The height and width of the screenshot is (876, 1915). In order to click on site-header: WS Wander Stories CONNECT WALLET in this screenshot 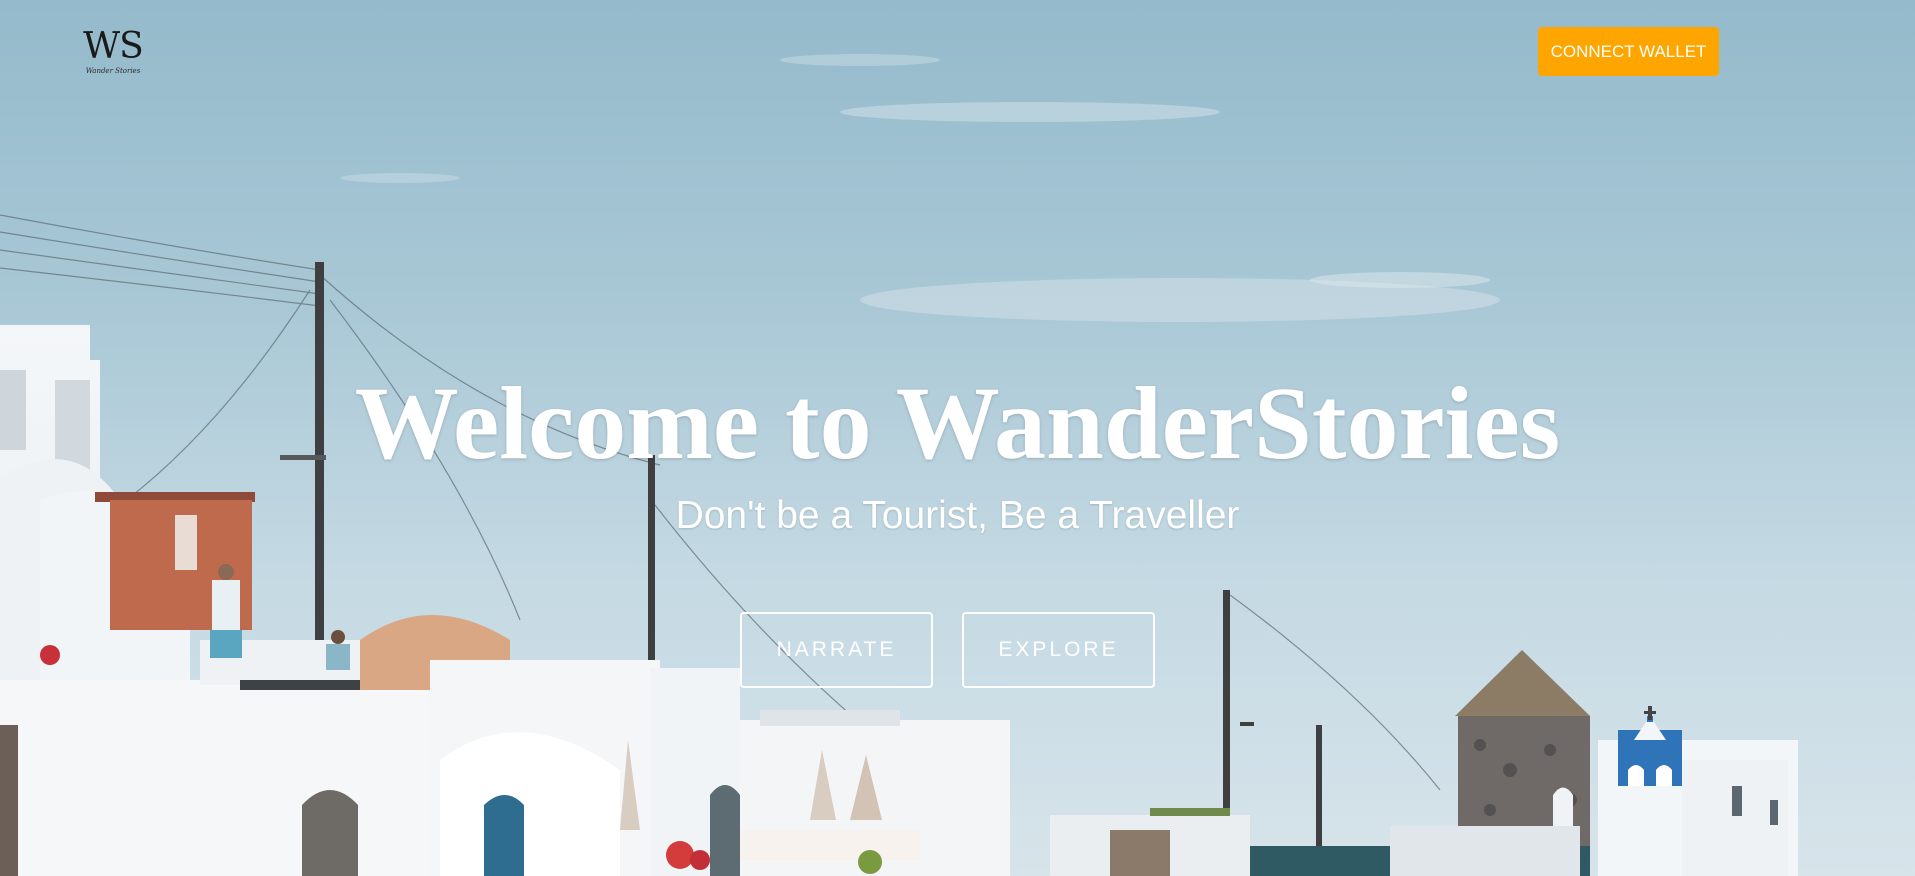, I will do `click(957, 50)`.